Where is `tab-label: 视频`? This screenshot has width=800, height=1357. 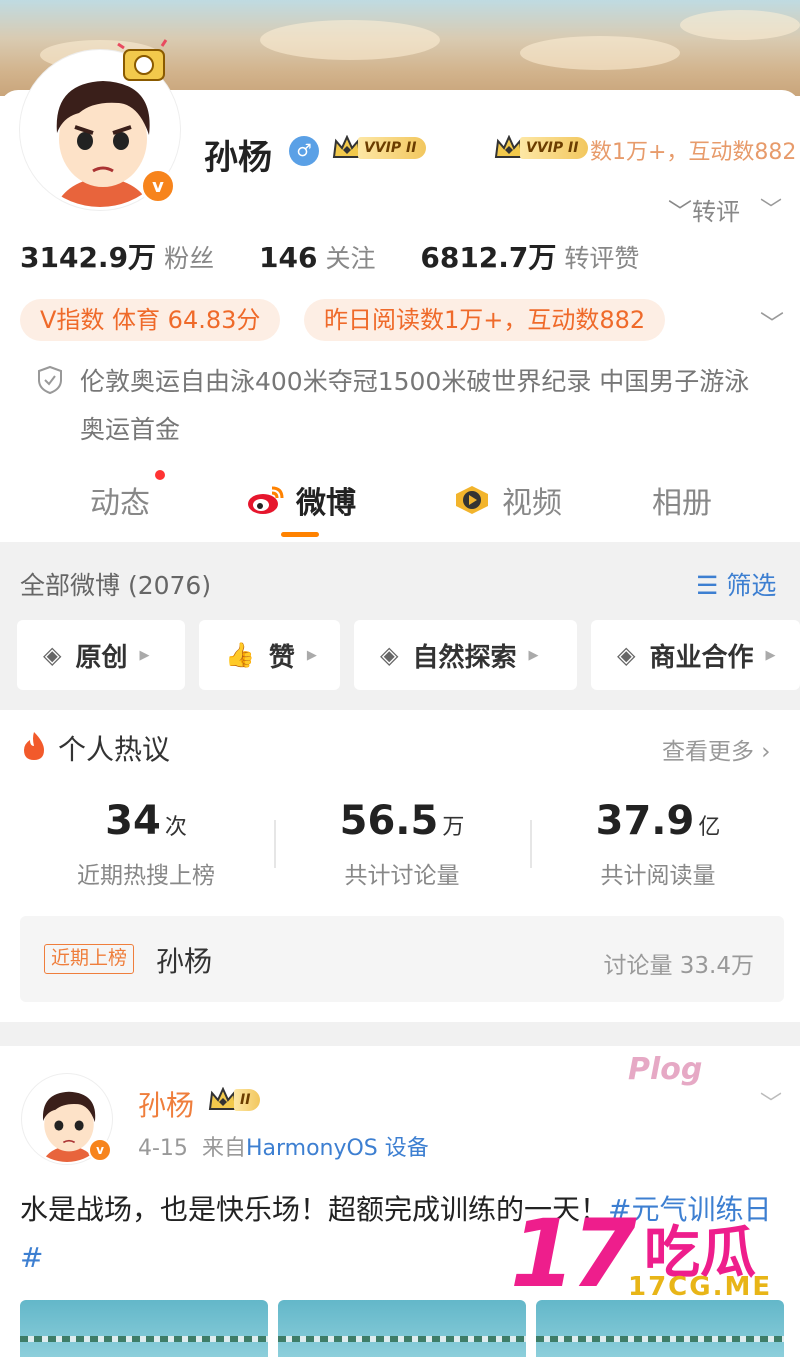 tab-label: 视频 is located at coordinates (532, 503).